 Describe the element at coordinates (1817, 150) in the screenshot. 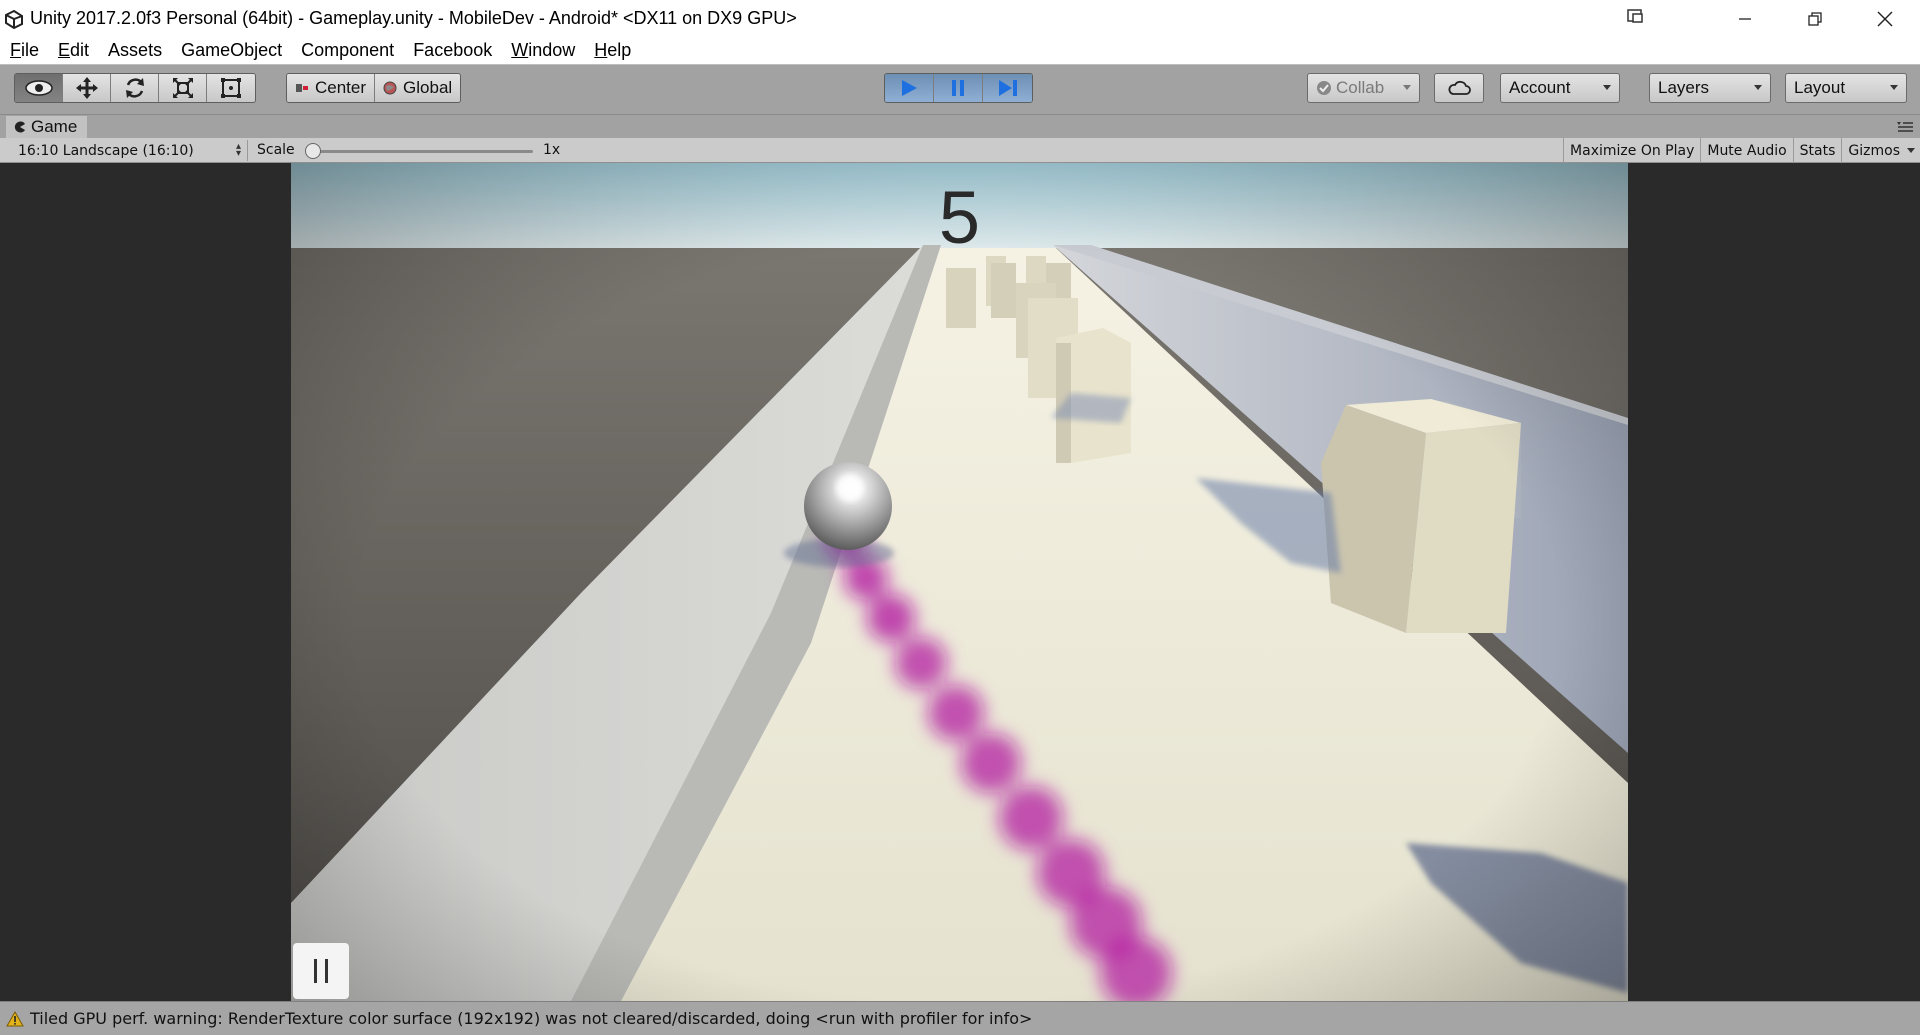

I see `stats-toggle: Stats` at that location.